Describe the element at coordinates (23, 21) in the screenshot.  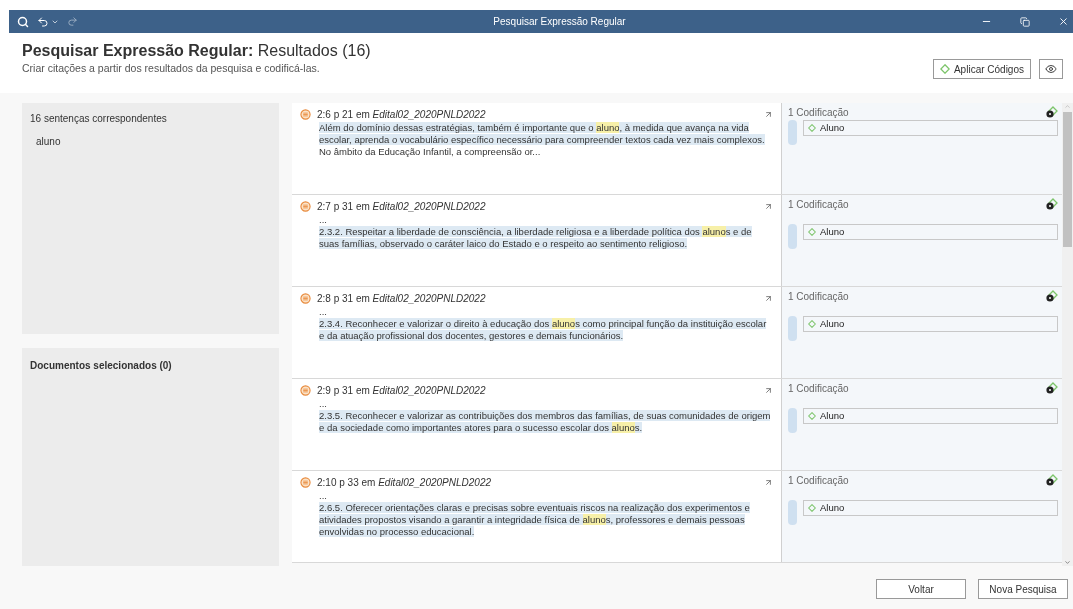
I see `search-icon` at that location.